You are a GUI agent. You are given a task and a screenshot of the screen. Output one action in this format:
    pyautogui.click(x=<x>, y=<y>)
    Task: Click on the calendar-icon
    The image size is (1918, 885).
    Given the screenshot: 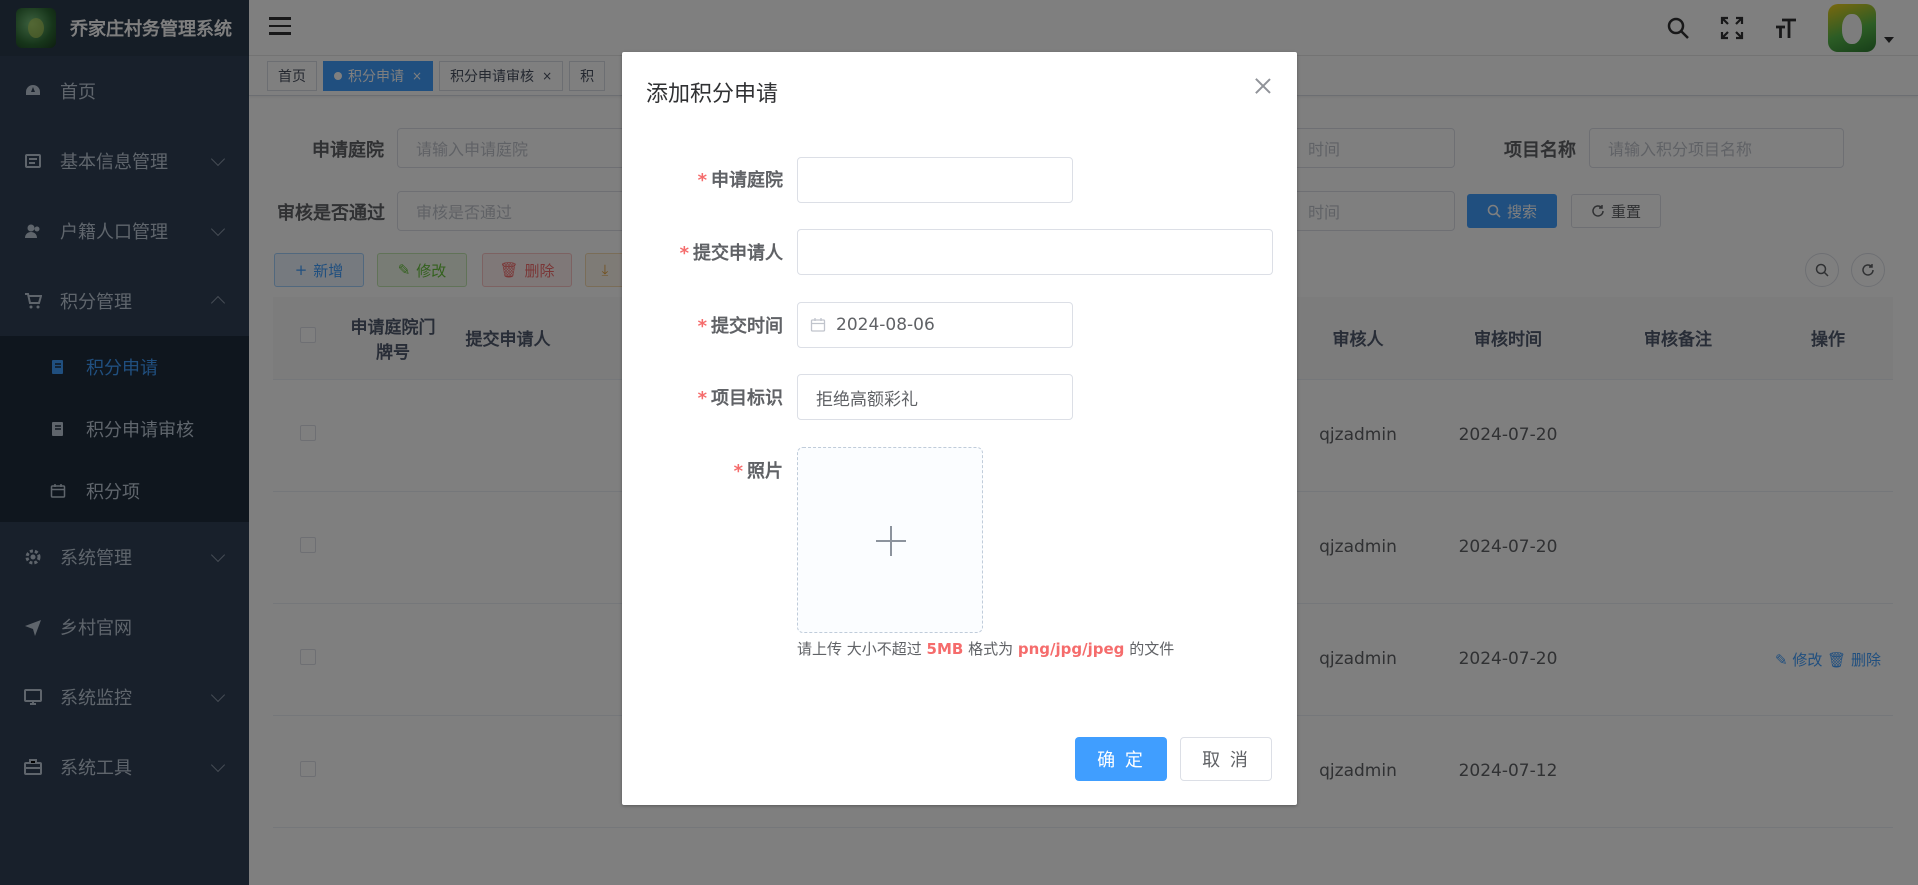 What is the action you would take?
    pyautogui.click(x=818, y=325)
    